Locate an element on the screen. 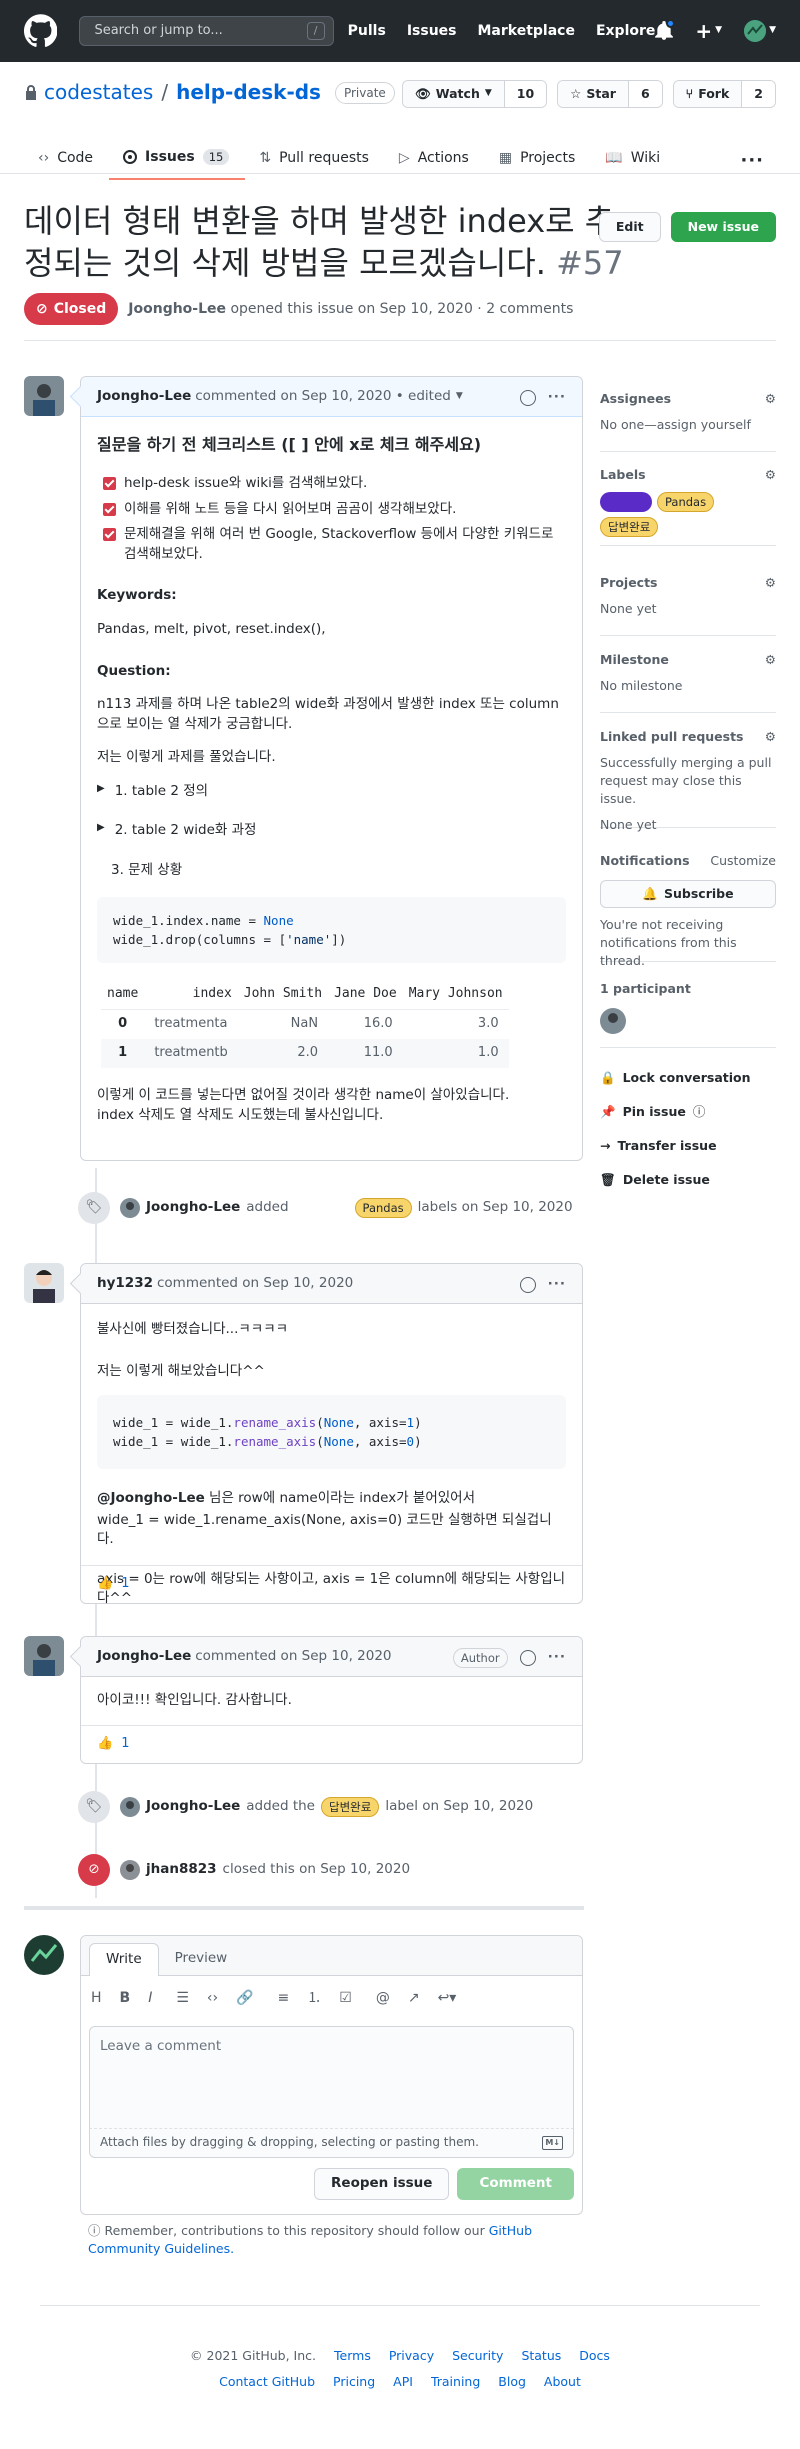 Image resolution: width=800 pixels, height=2449 pixels. bold-icon: B is located at coordinates (125, 1998).